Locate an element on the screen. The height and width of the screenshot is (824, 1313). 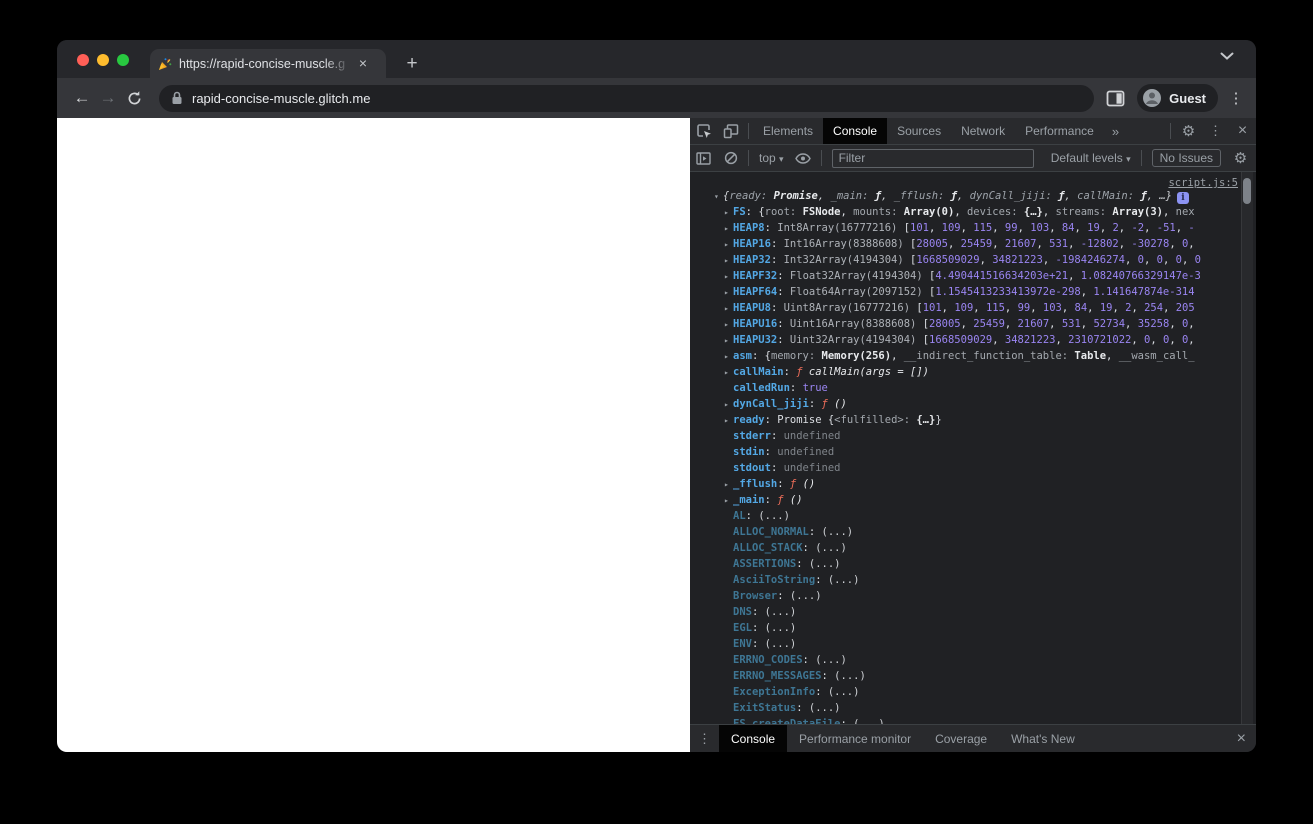
drawer-tab-performance-monitor: Performance monitor is located at coordinates (855, 738).